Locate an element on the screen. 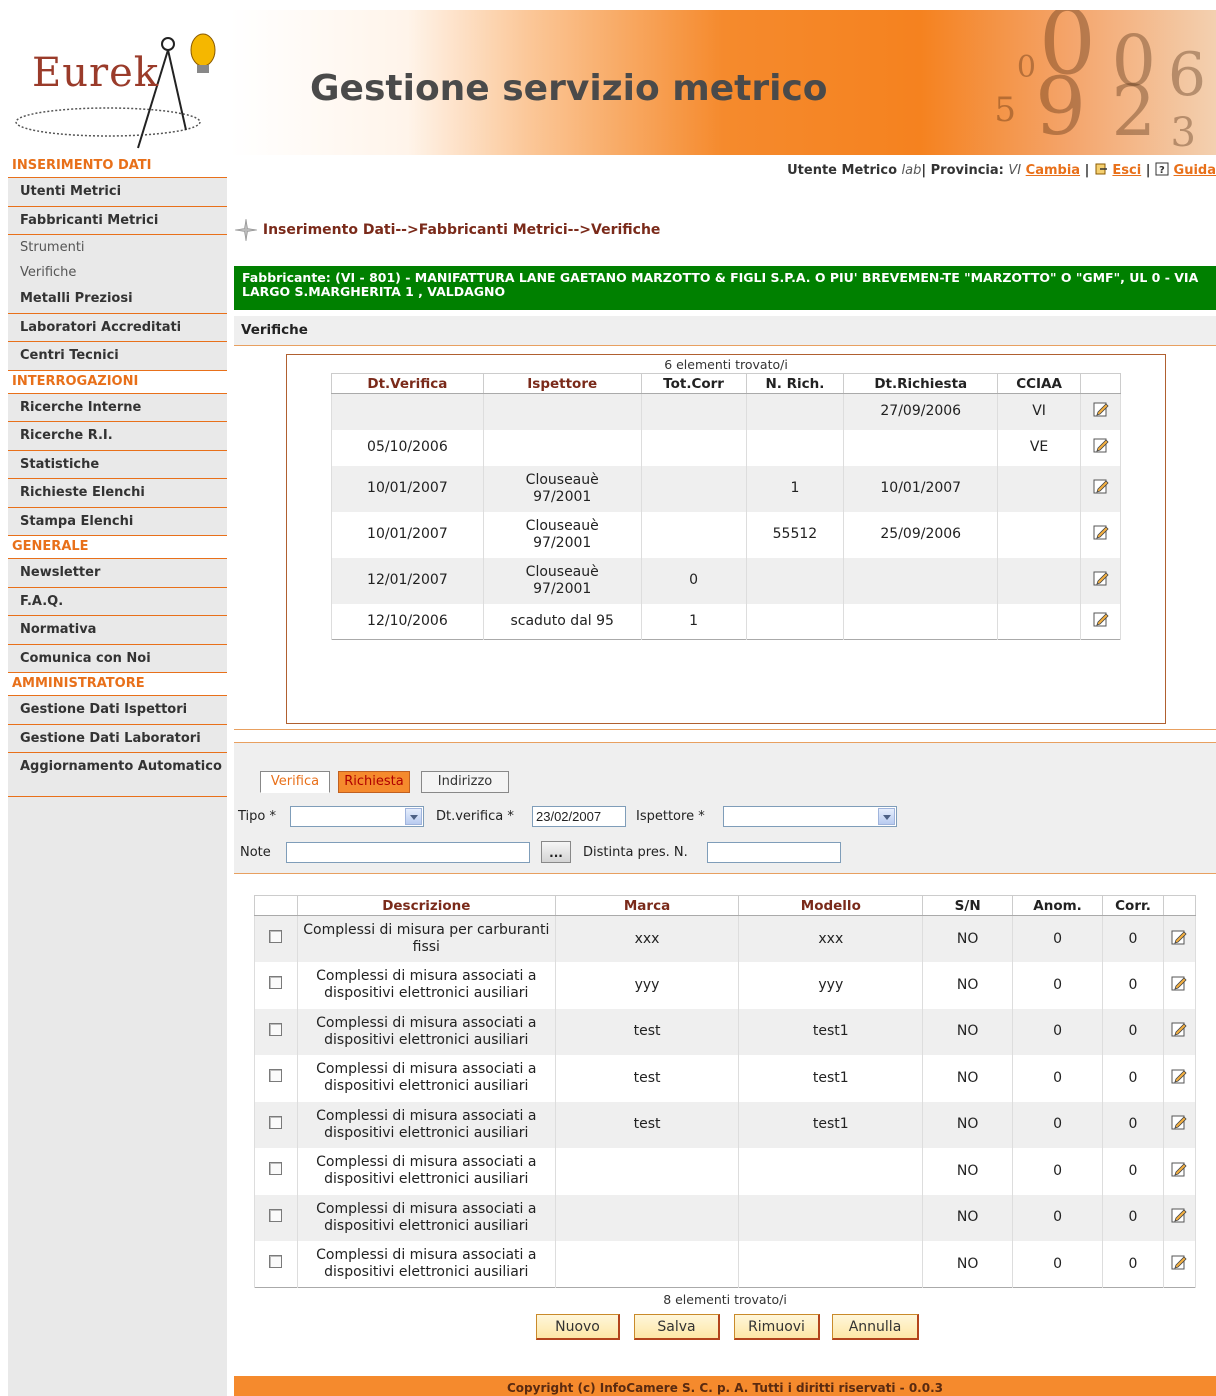 The image size is (1216, 1396). verifiche-header: Ispettore is located at coordinates (562, 383).